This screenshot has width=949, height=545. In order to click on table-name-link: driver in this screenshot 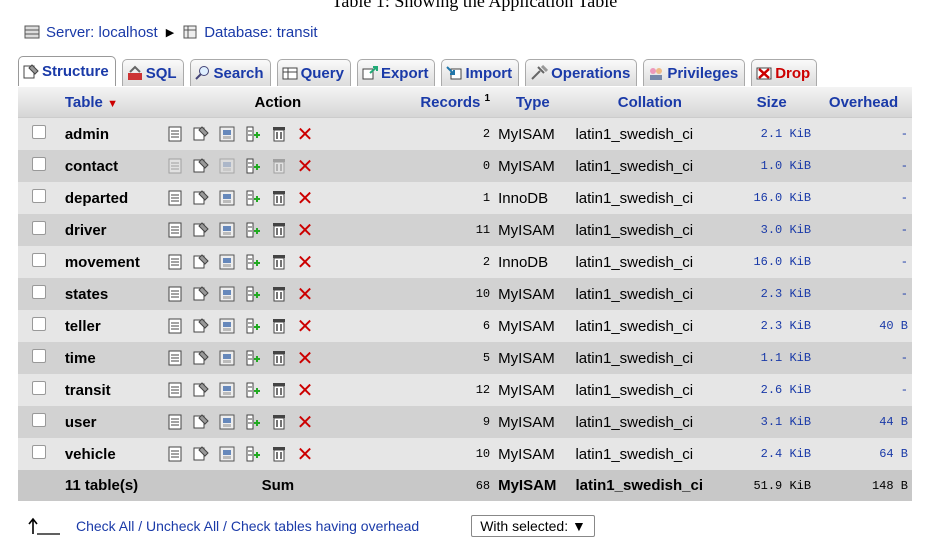, I will do `click(109, 230)`.